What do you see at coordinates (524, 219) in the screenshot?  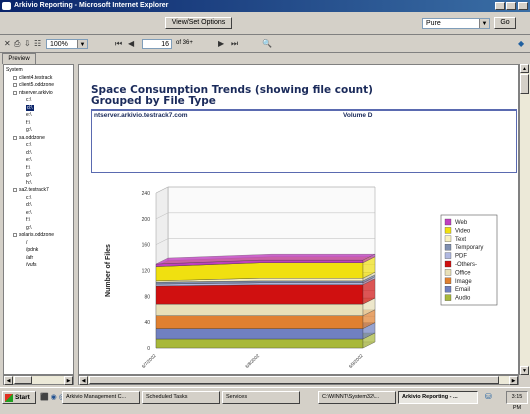 I see `vertical-scrollbar: ▲ ▼` at bounding box center [524, 219].